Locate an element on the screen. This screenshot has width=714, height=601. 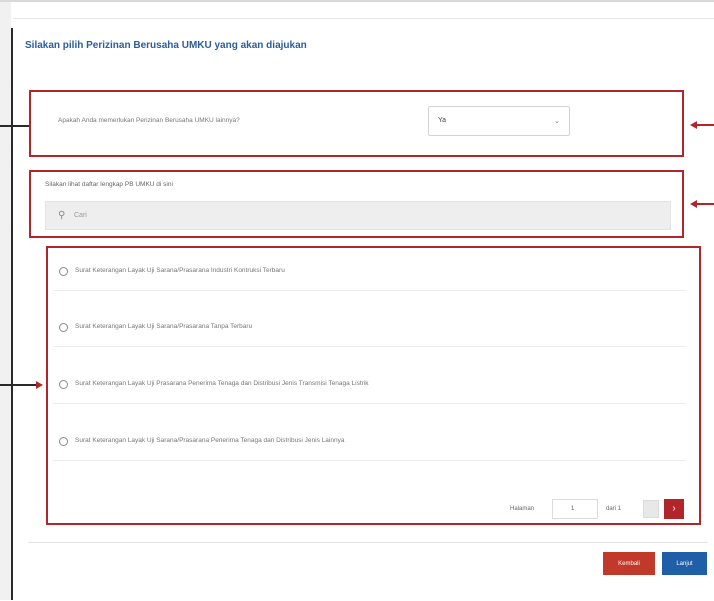
search-input: ⚲ Cari is located at coordinates (358, 215).